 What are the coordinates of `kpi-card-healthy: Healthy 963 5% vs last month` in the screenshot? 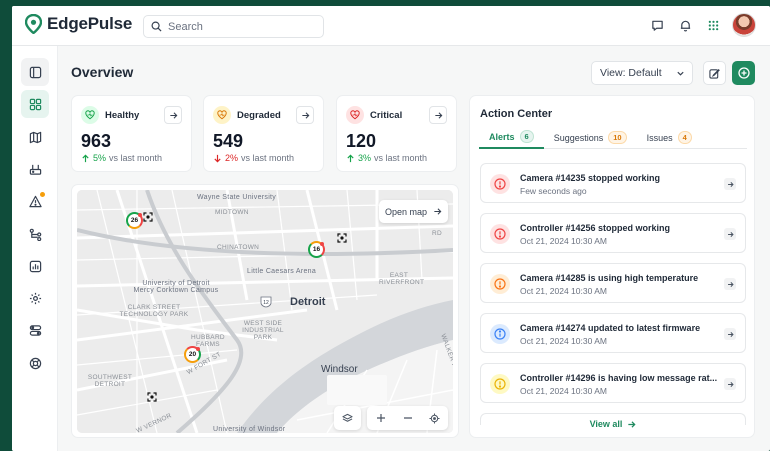 It's located at (131, 133).